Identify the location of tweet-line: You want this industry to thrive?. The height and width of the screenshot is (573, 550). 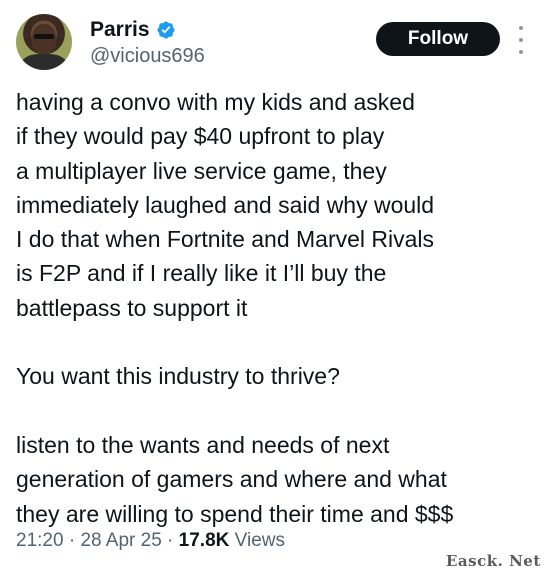
(178, 376).